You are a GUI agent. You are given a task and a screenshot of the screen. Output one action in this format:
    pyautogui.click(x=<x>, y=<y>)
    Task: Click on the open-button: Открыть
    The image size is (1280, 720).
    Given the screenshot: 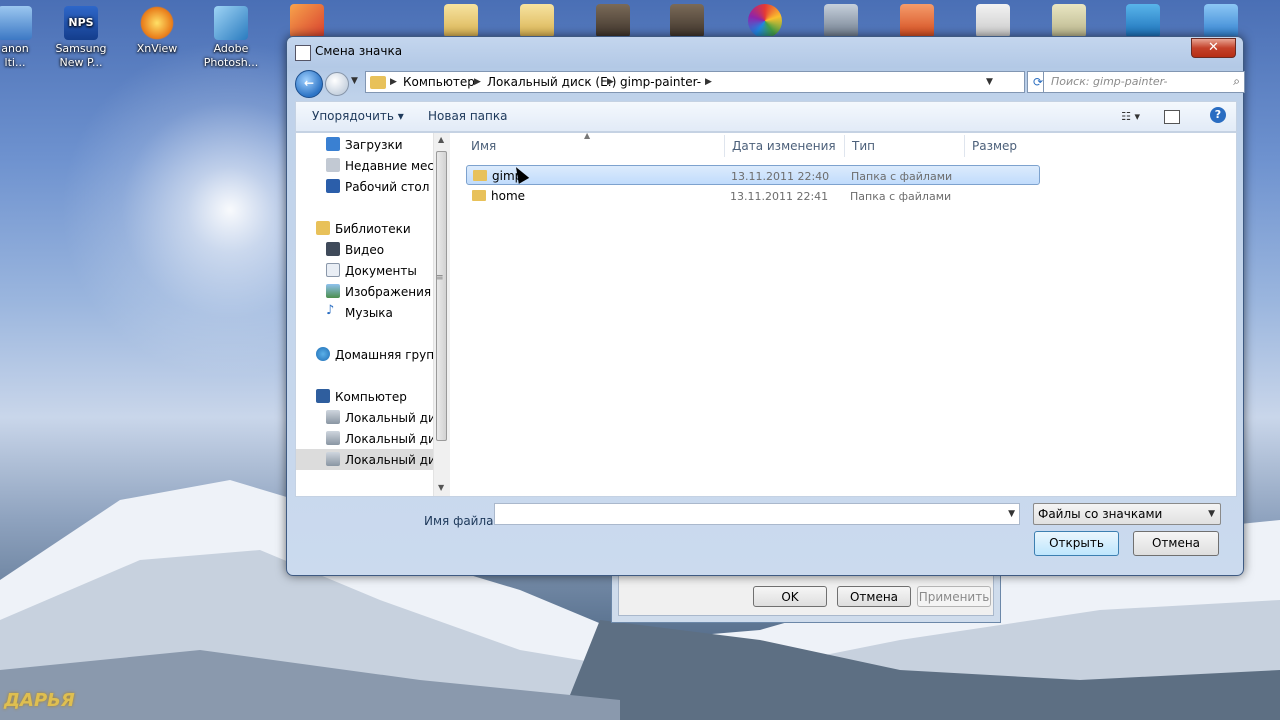 What is the action you would take?
    pyautogui.click(x=1076, y=543)
    